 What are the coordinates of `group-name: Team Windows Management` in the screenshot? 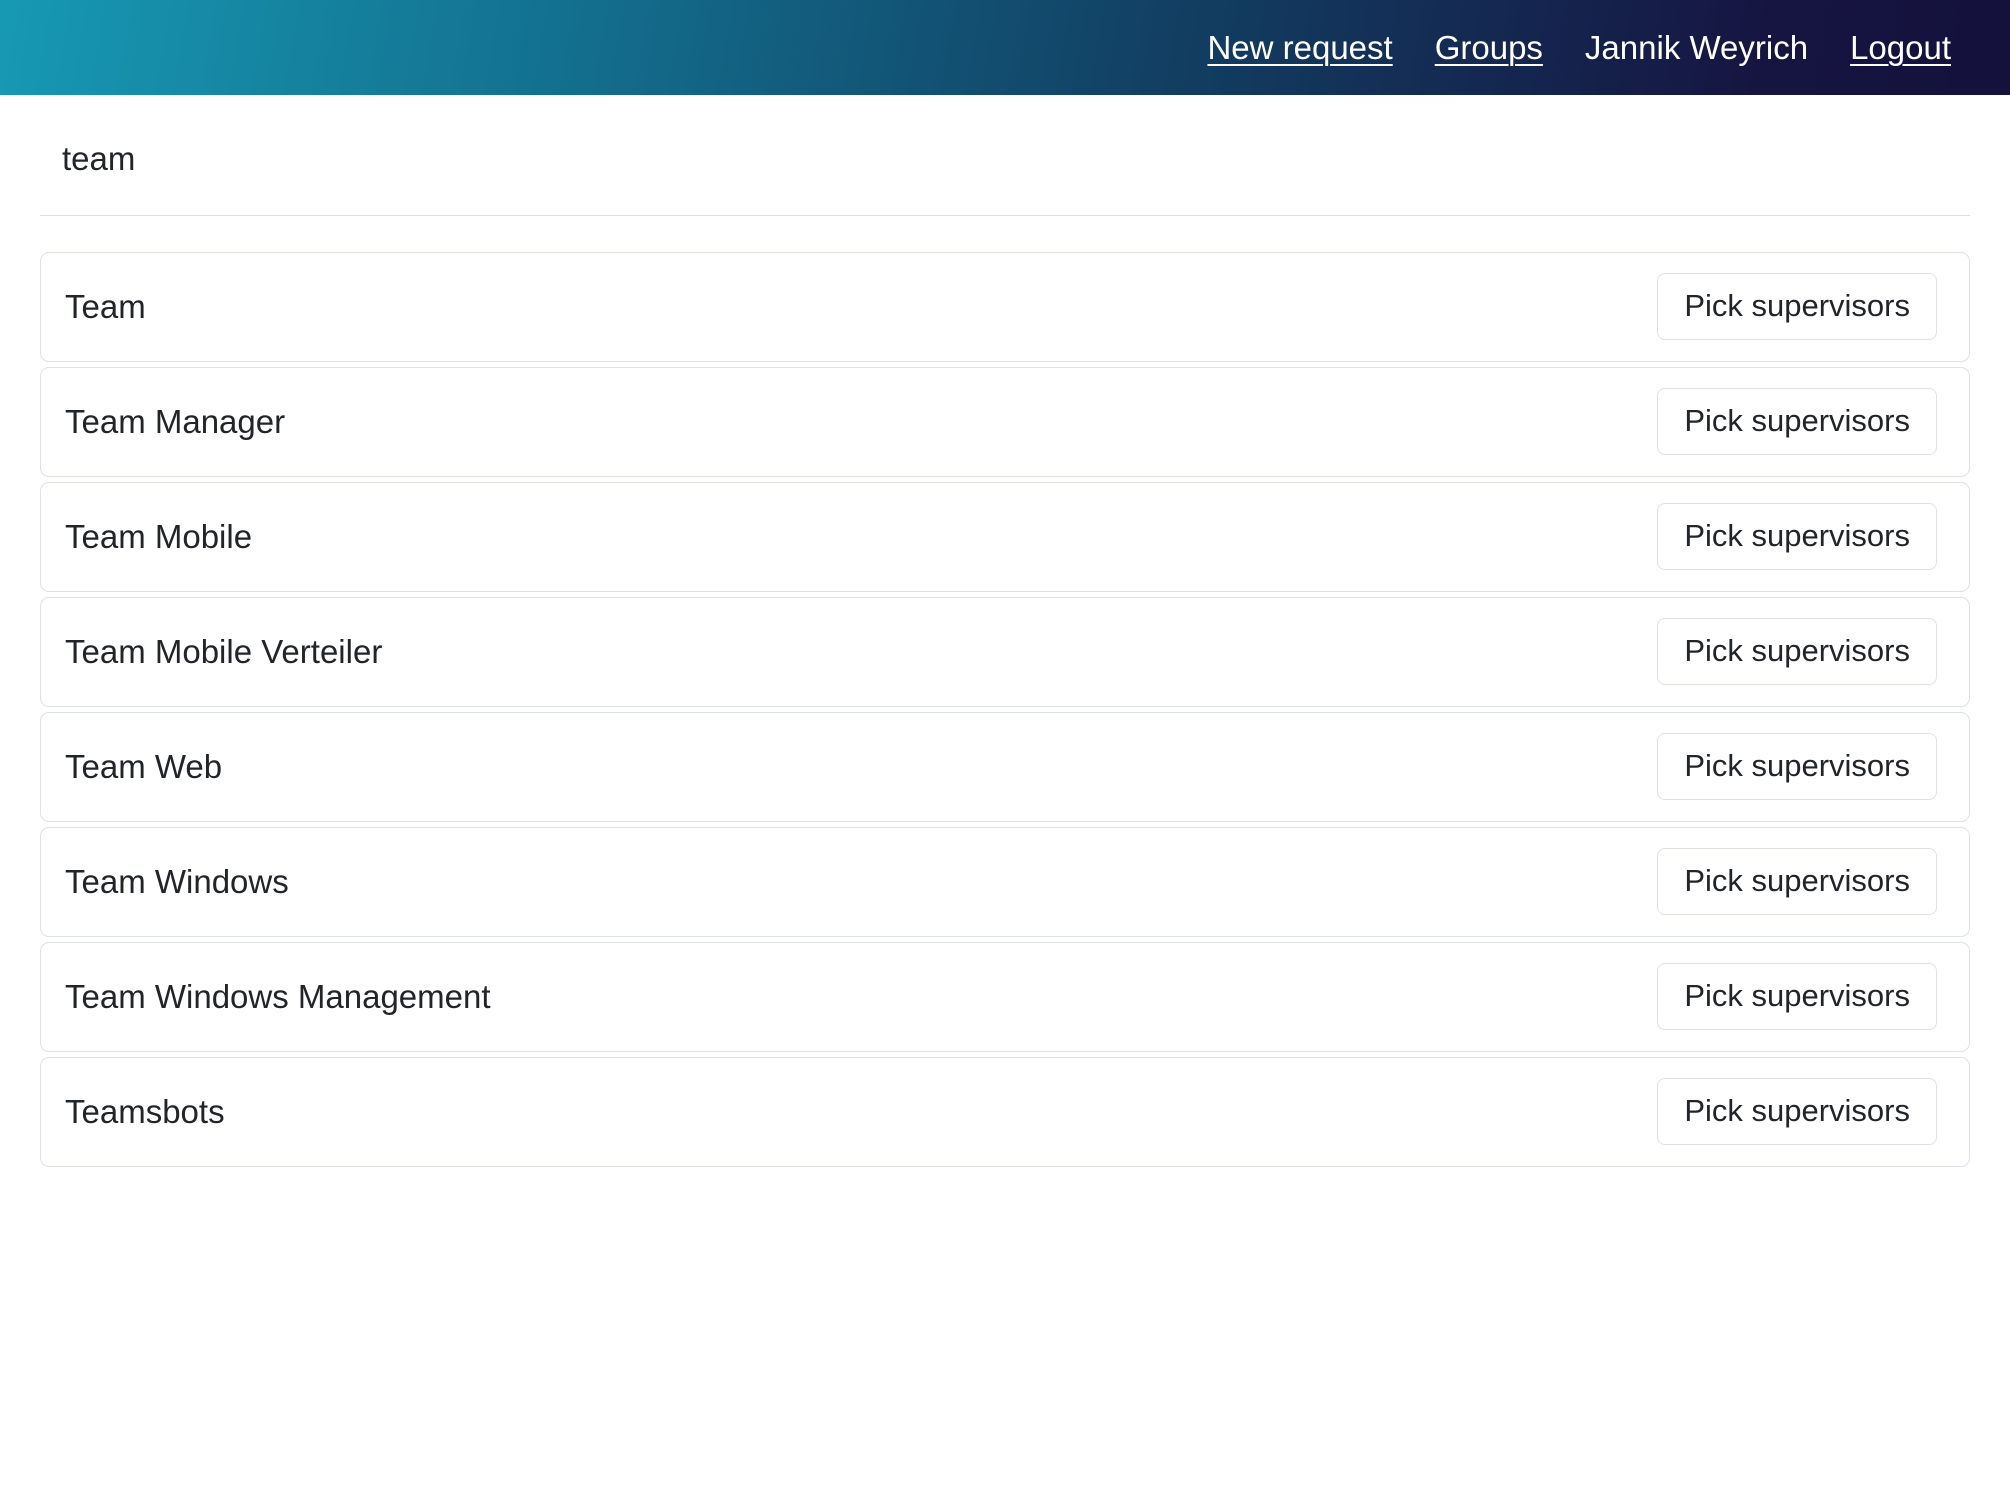 It's located at (278, 996).